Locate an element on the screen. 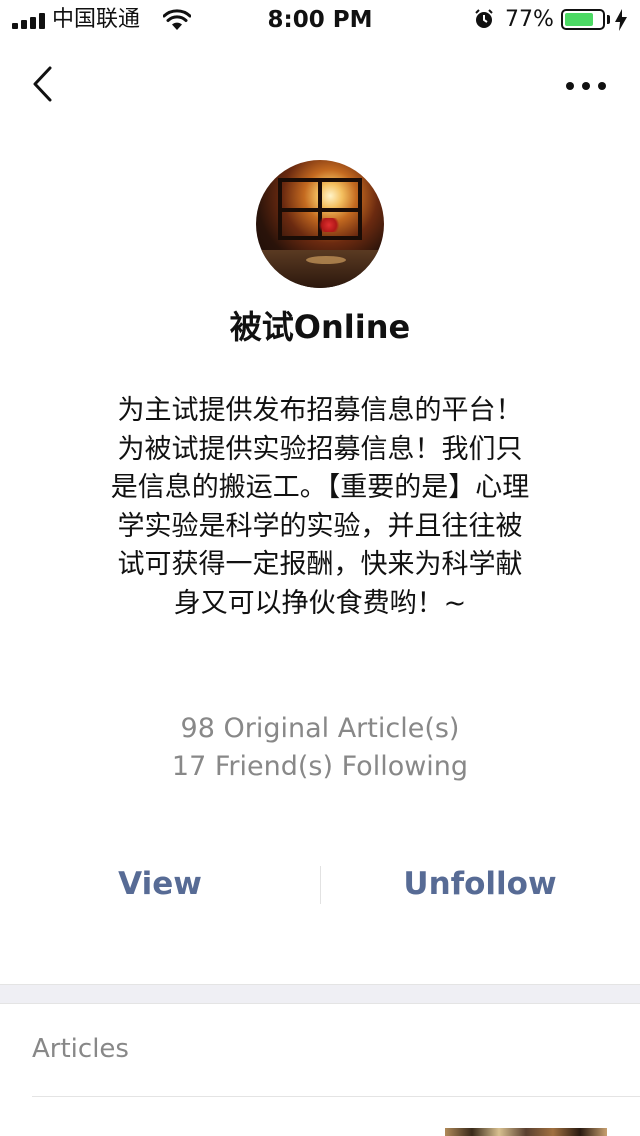 This screenshot has width=640, height=1136. unfollow-button: Unfollow is located at coordinates (480, 884).